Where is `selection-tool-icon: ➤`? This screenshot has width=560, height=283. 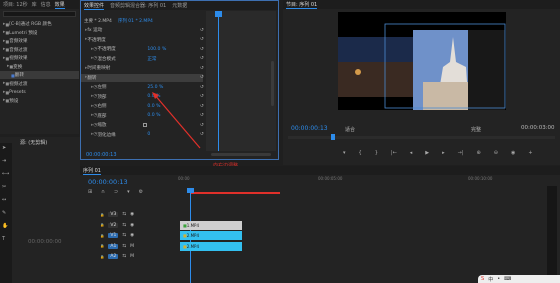
selection-tool-icon: ➤ is located at coordinates (5, 148).